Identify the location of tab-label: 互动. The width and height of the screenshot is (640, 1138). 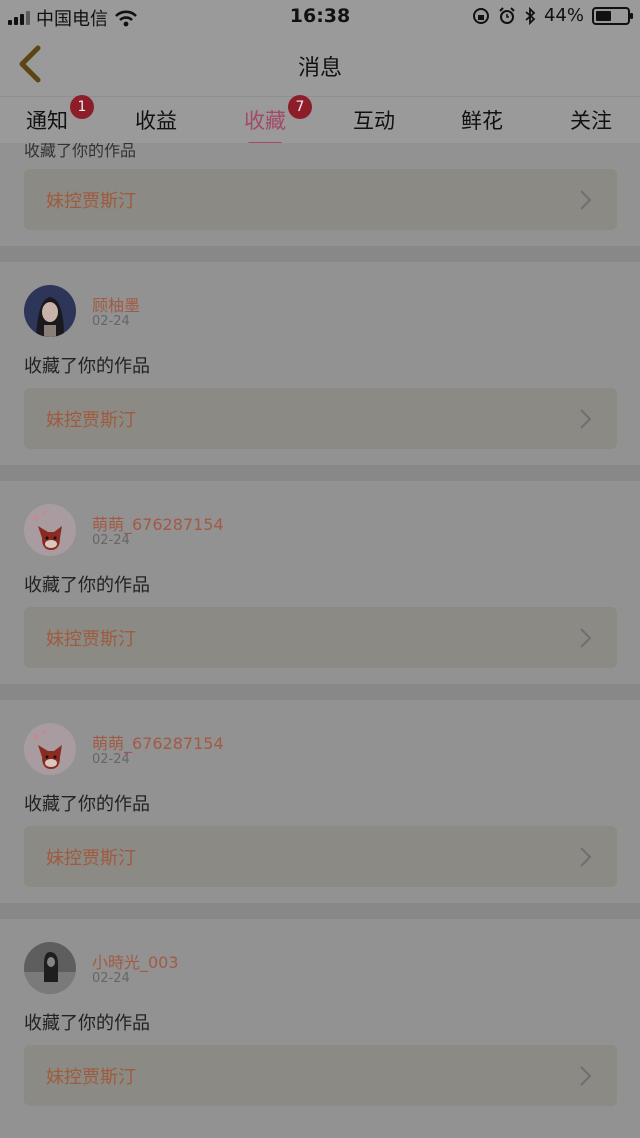
(374, 121).